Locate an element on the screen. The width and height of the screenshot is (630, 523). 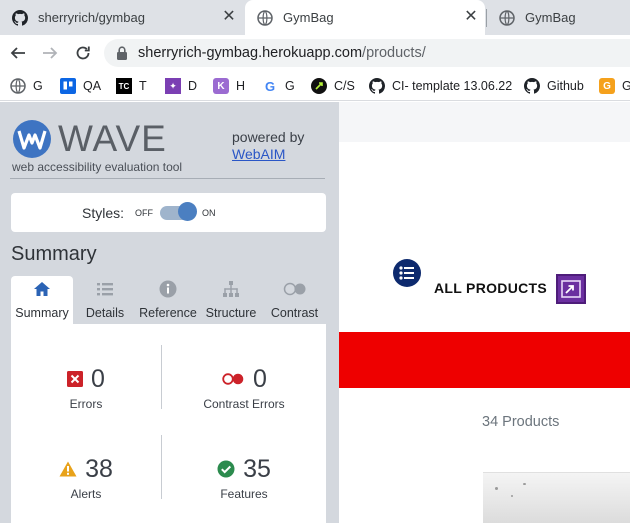
bookmark-item: Github is located at coordinates (554, 86).